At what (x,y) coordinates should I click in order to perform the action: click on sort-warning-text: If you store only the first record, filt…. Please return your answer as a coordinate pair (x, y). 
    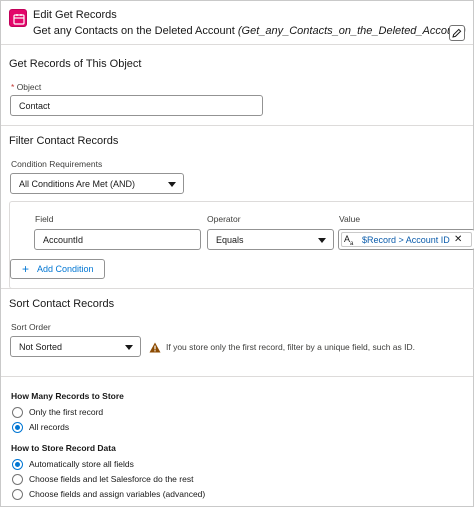
    Looking at the image, I should click on (290, 347).